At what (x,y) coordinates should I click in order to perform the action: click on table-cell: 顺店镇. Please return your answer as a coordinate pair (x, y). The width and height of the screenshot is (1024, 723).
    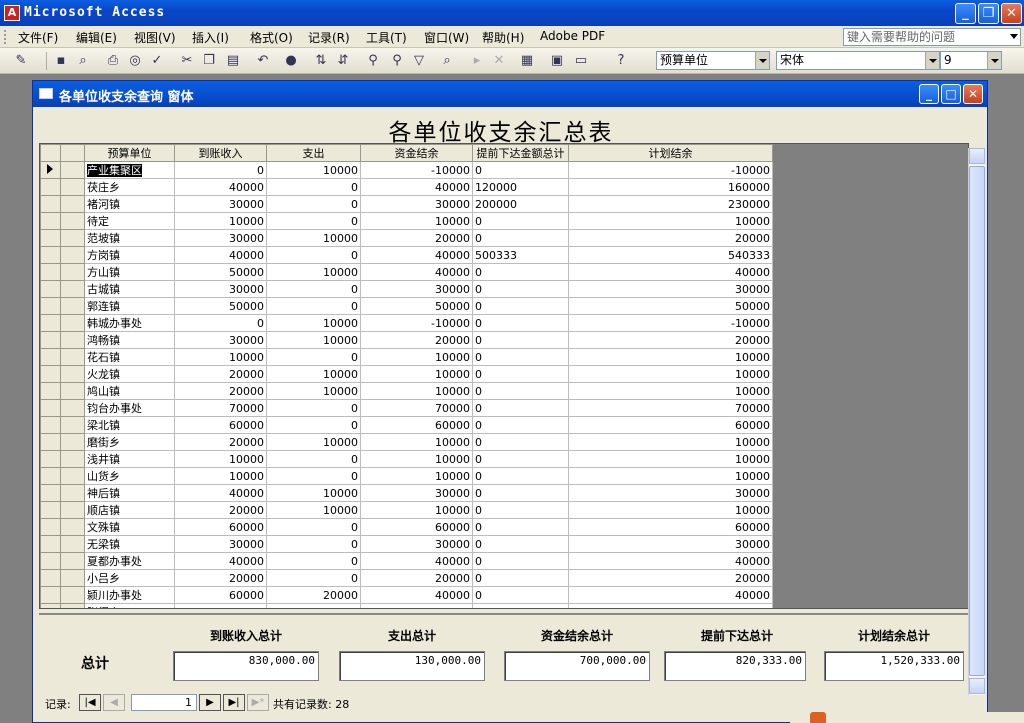
    Looking at the image, I should click on (129, 510).